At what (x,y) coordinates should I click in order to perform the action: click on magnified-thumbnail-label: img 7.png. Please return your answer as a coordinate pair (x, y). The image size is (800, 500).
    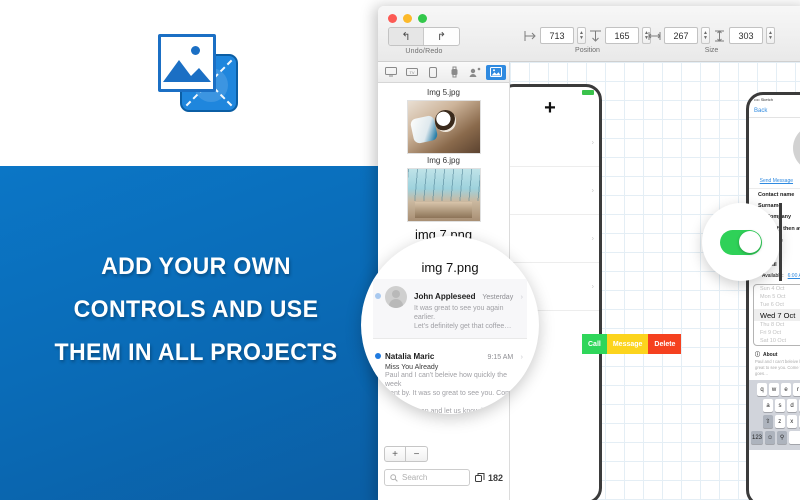
    Looking at the image, I should click on (450, 267).